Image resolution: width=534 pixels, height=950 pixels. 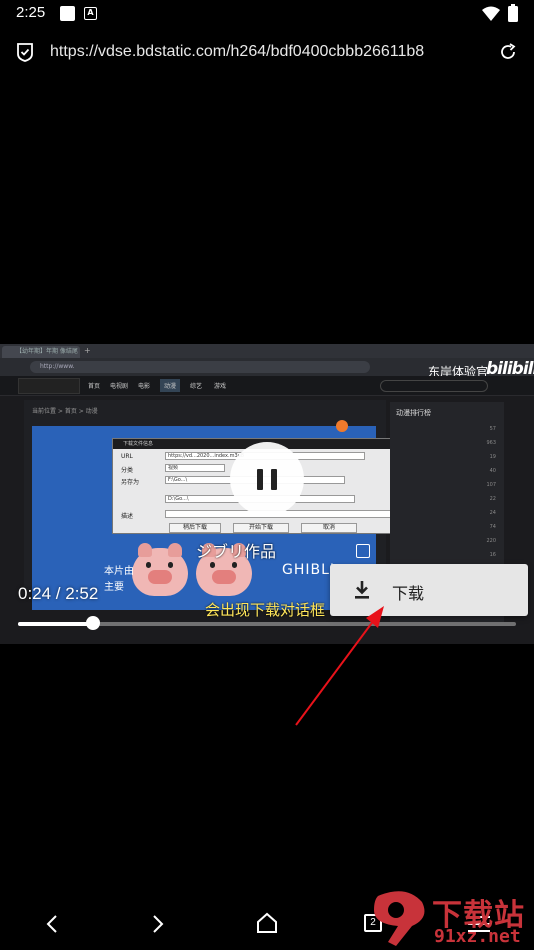 What do you see at coordinates (52, 924) in the screenshot?
I see `back-icon` at bounding box center [52, 924].